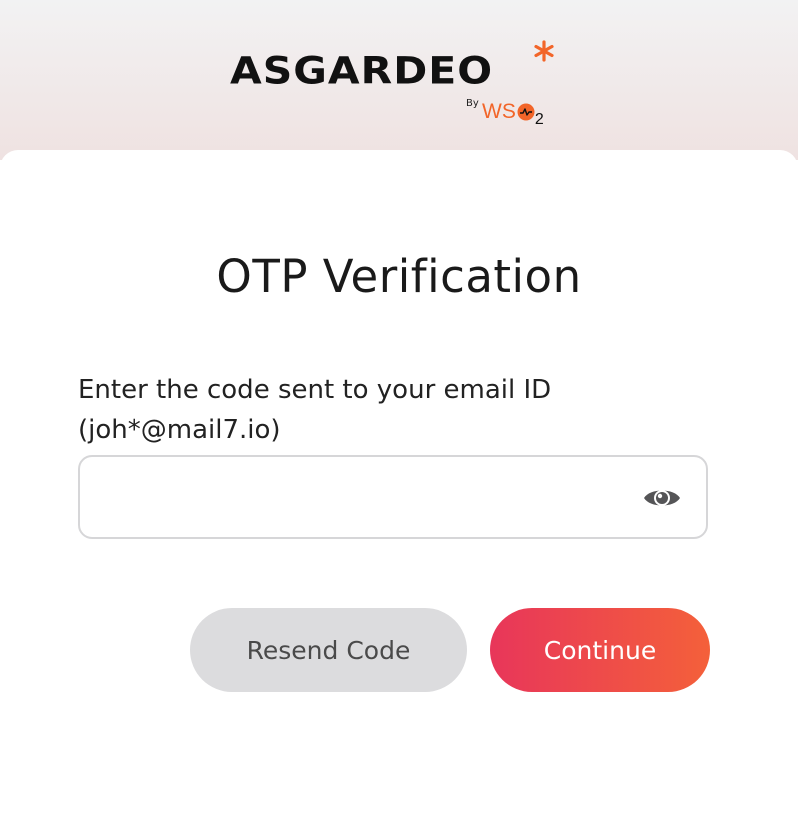 The height and width of the screenshot is (832, 798). What do you see at coordinates (472, 103) in the screenshot?
I see `logo-by-label: By` at bounding box center [472, 103].